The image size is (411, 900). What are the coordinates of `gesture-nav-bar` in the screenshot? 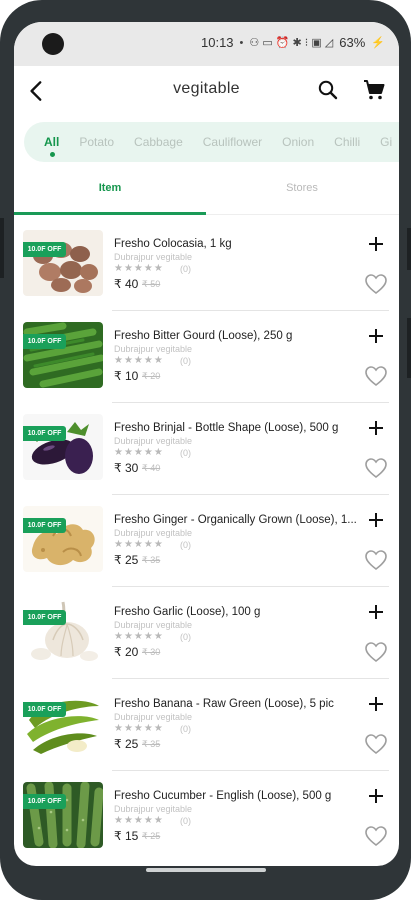 It's located at (206, 870).